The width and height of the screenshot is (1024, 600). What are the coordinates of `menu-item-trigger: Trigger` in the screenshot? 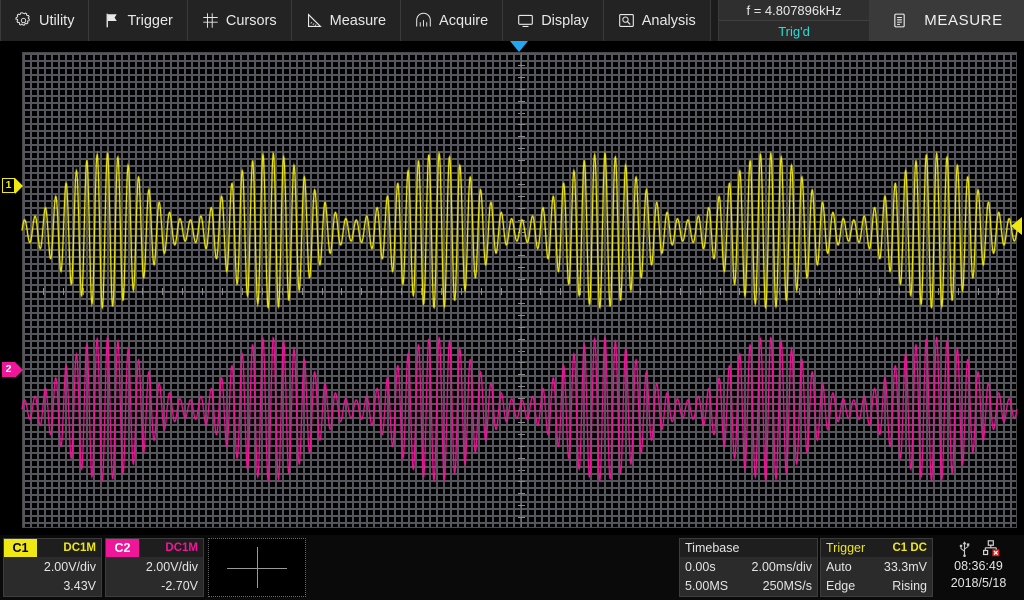 It's located at (138, 20).